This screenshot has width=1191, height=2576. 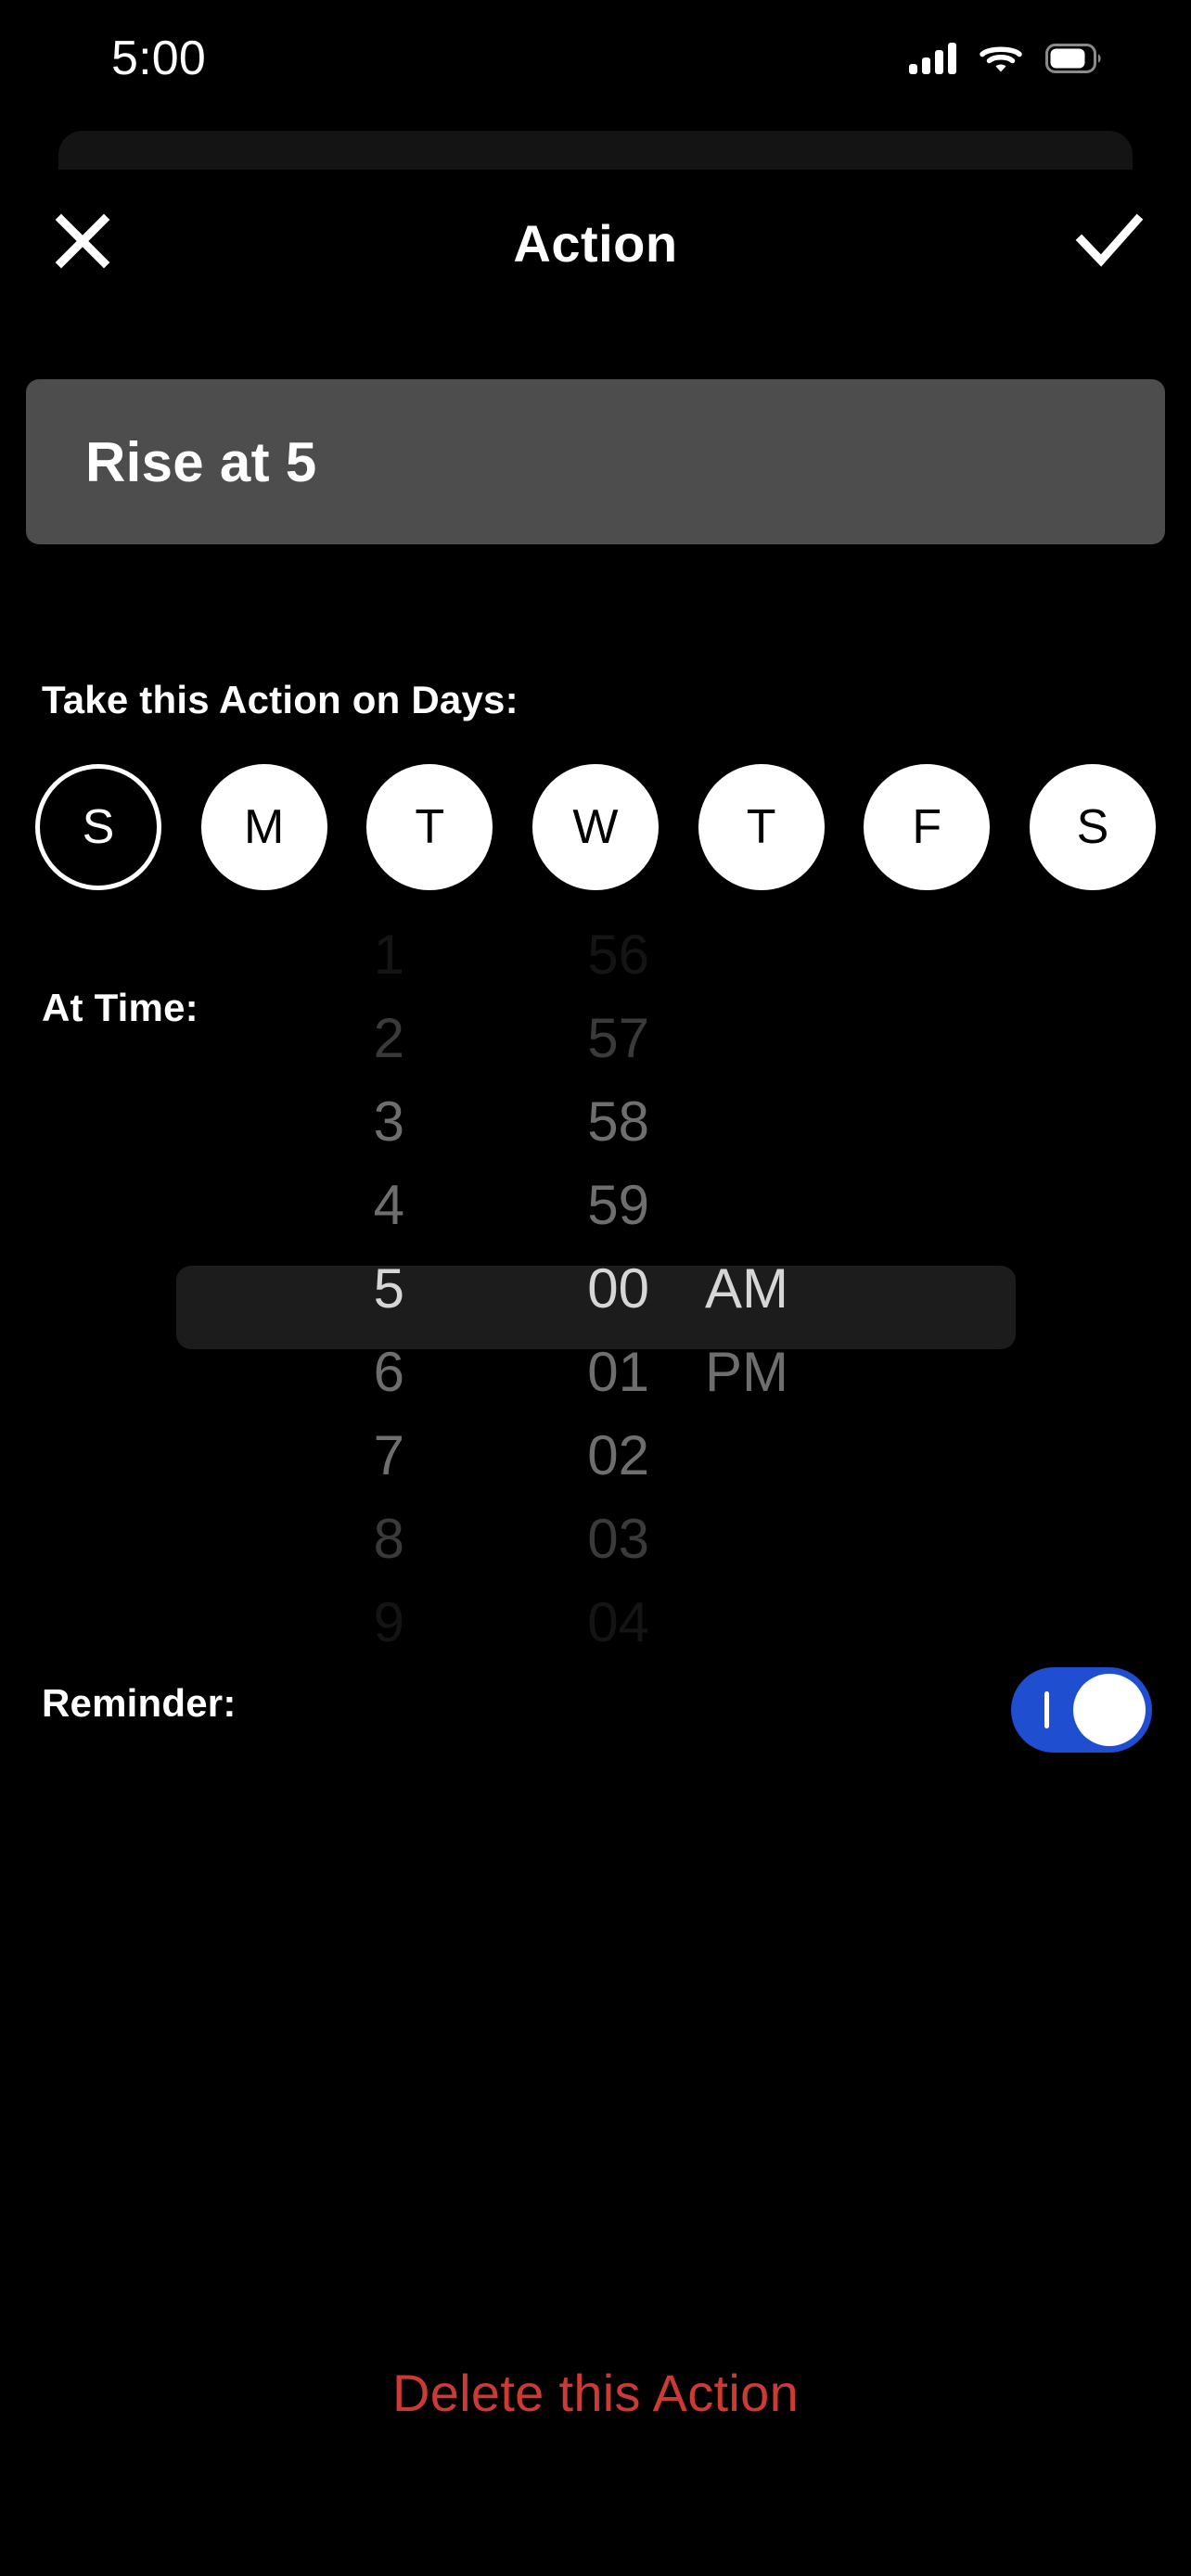 What do you see at coordinates (546, 1289) in the screenshot?
I see `minute-wheel: 56 57 58 59 00 01 02 03 04` at bounding box center [546, 1289].